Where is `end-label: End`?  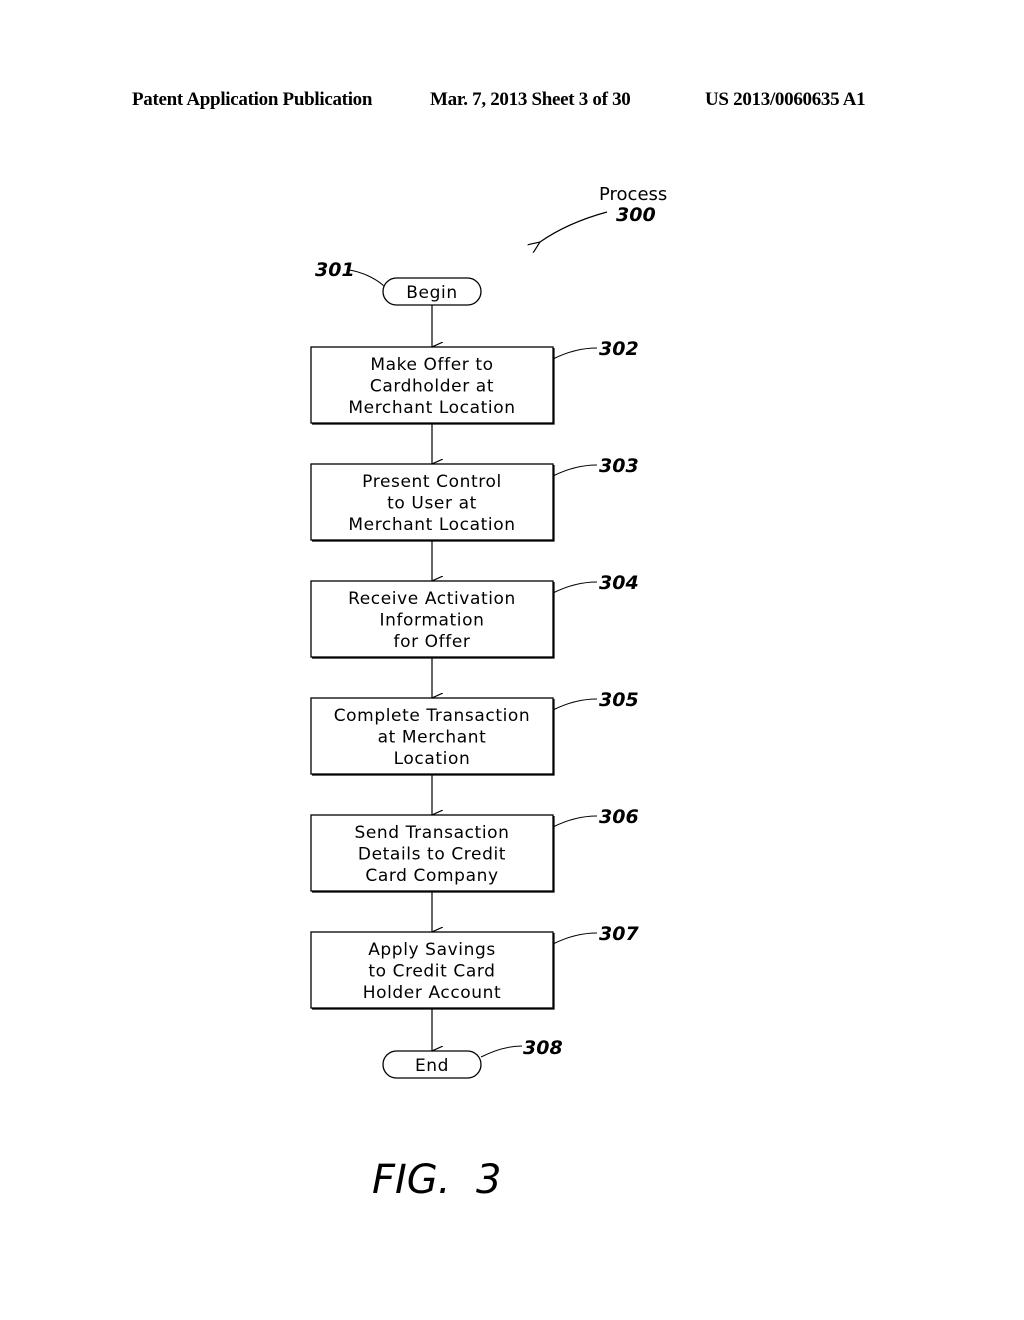 end-label: End is located at coordinates (432, 1066).